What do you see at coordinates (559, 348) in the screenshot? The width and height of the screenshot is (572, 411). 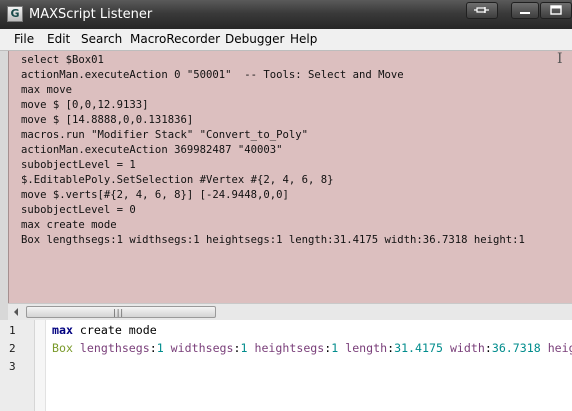 I see `code-param: heig` at bounding box center [559, 348].